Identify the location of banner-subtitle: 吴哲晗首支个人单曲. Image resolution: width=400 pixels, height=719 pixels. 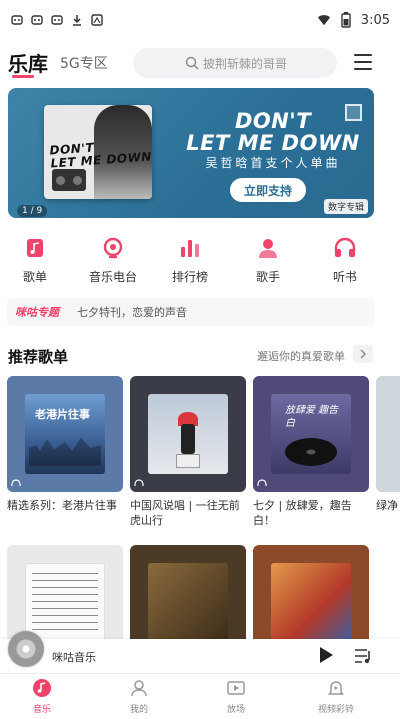
(273, 163).